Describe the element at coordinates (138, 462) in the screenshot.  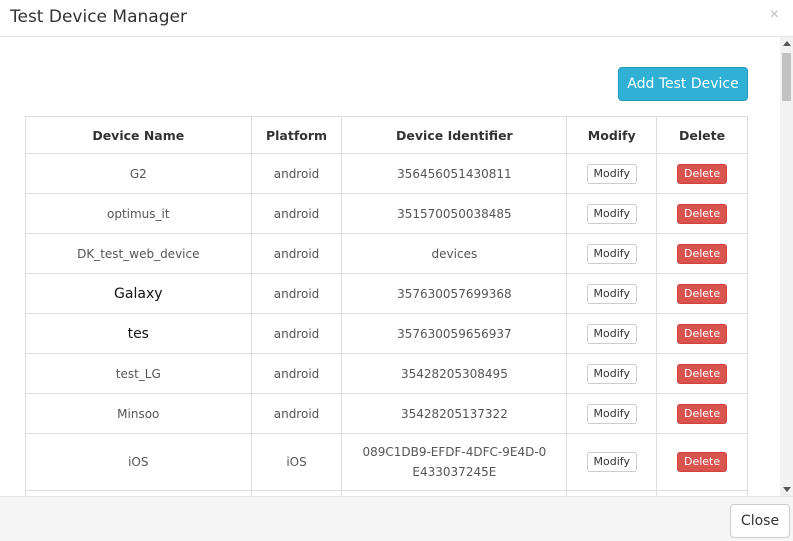
I see `device-name-cell: iOS` at that location.